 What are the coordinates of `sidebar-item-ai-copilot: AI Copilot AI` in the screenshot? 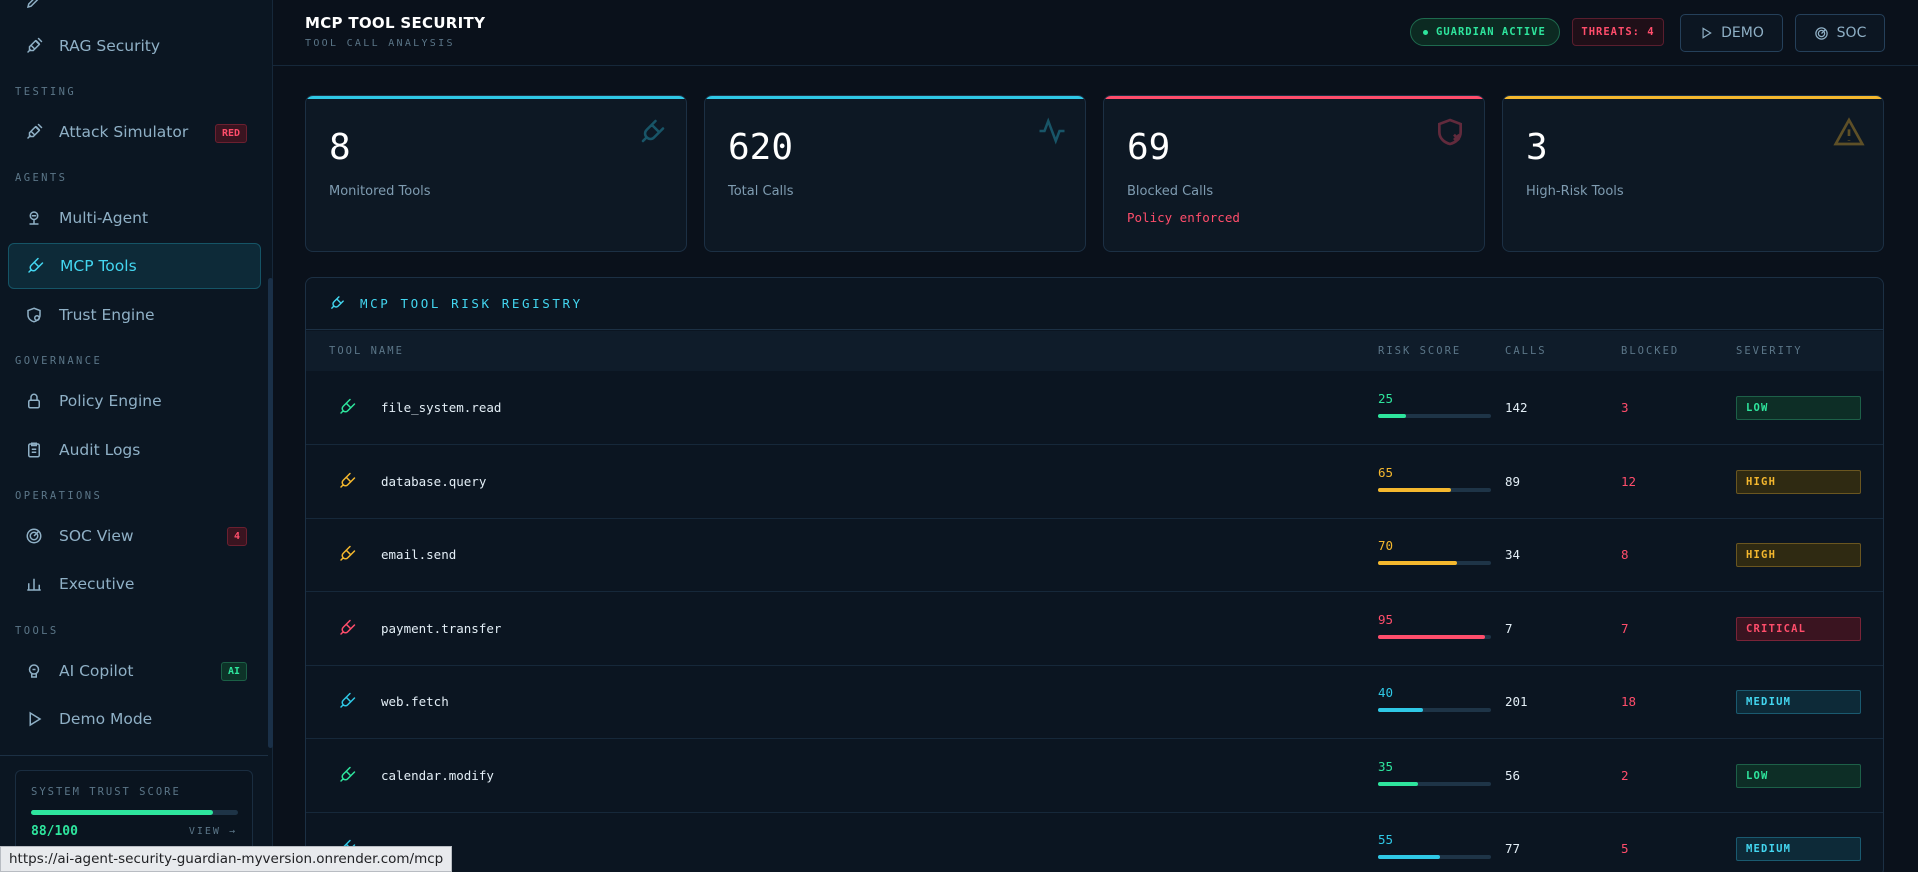 It's located at (134, 671).